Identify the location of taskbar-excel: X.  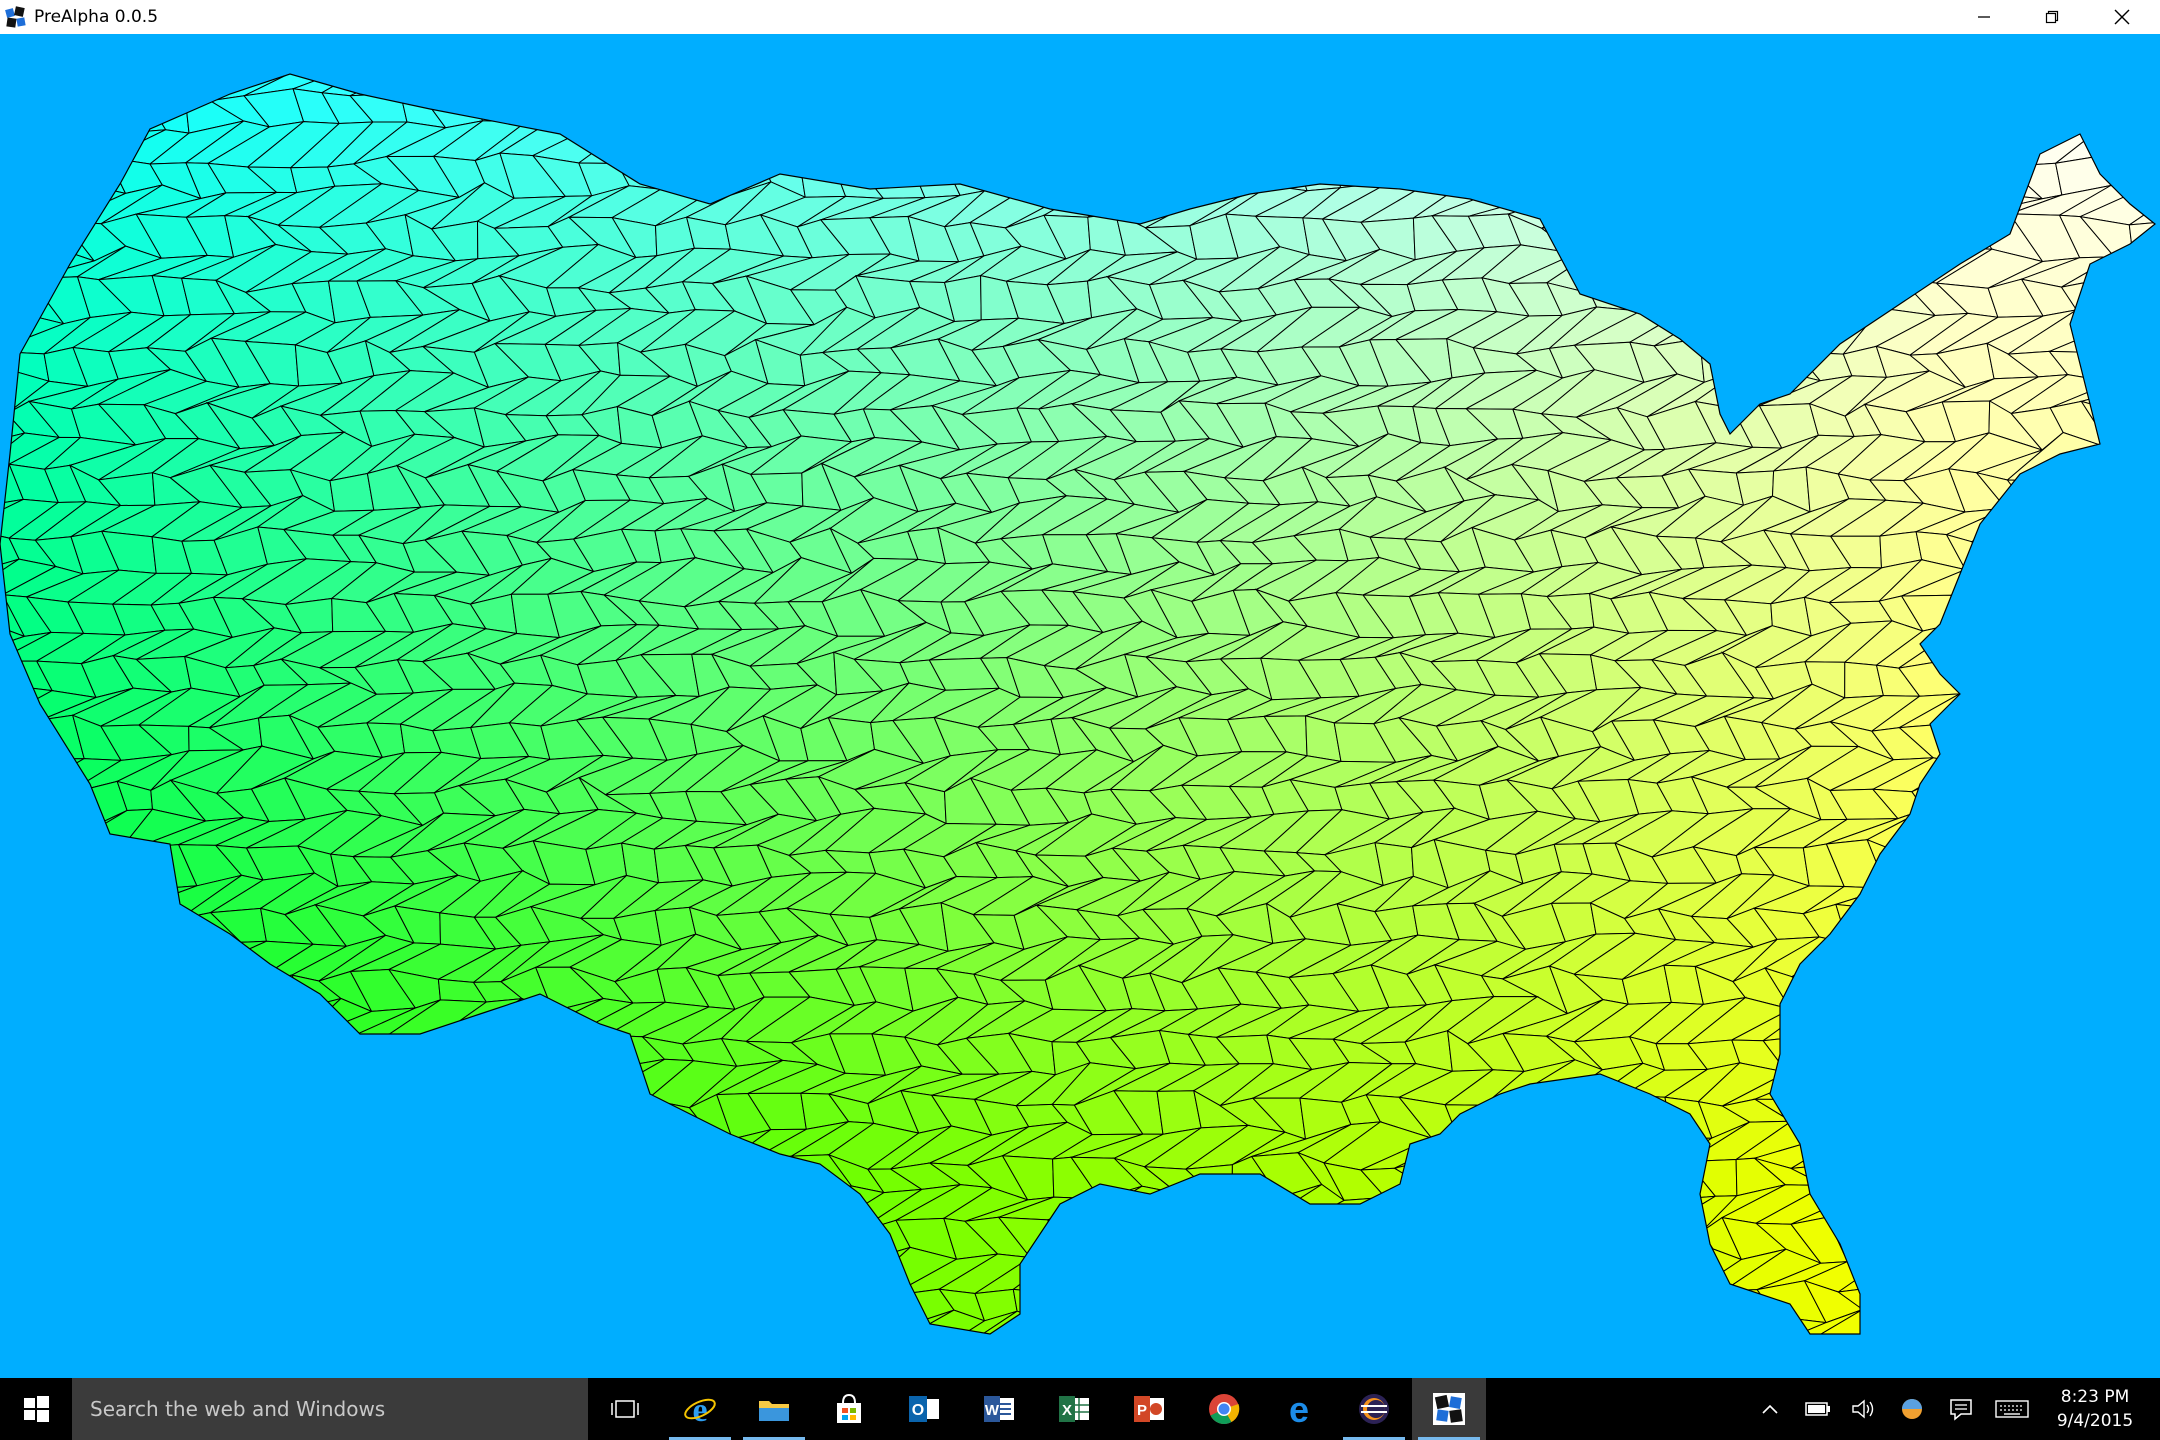
(1074, 1409).